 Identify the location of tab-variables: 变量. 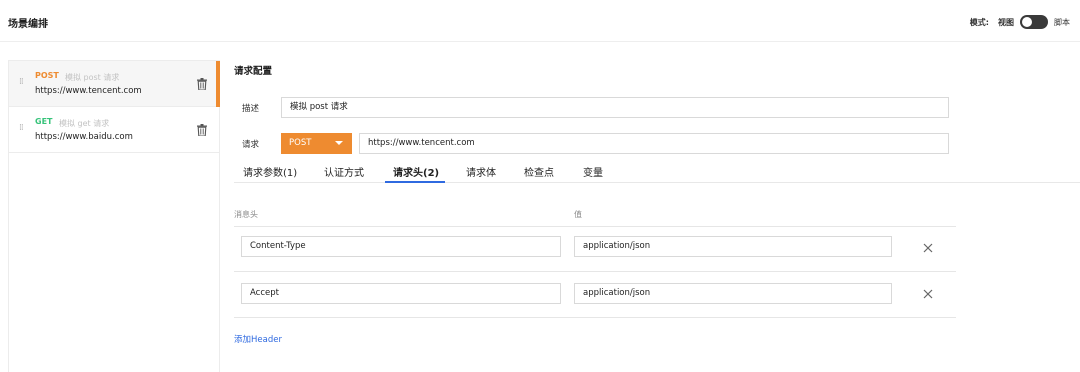
(593, 171).